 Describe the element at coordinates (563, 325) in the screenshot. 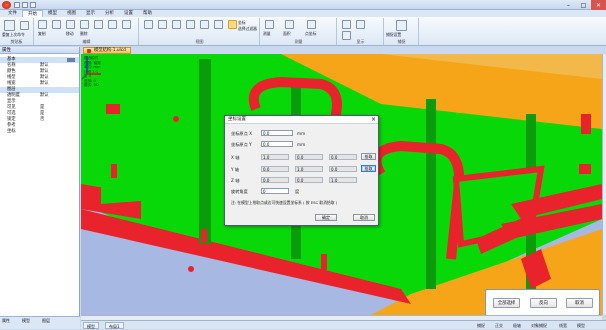

I see `status-lineweight: 线宽` at that location.